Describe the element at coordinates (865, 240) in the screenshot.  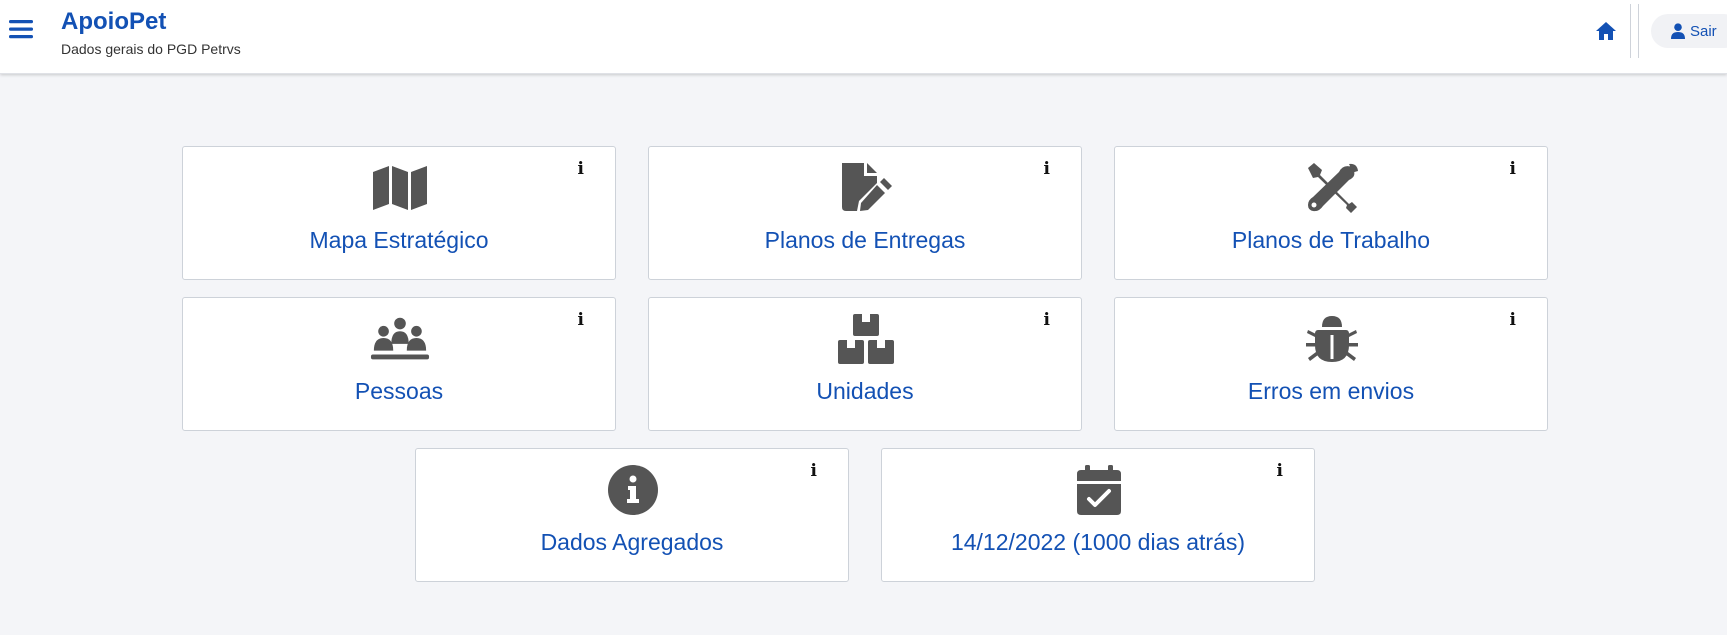
I see `card-title: Planos de Entregas` at that location.